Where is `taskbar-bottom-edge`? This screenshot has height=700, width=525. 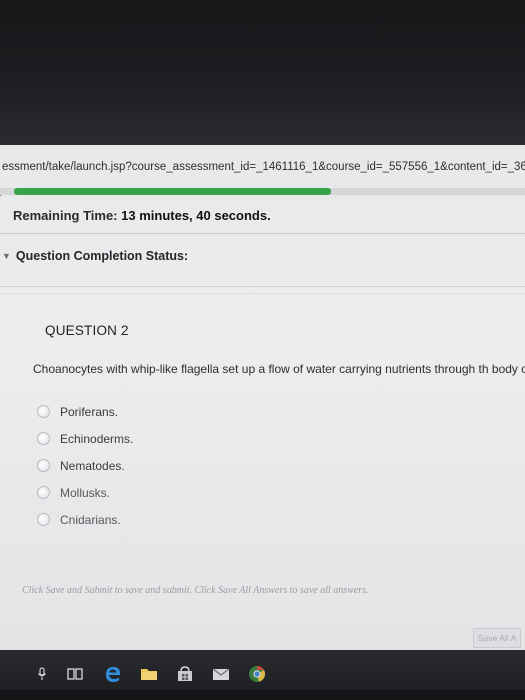 taskbar-bottom-edge is located at coordinates (262, 695).